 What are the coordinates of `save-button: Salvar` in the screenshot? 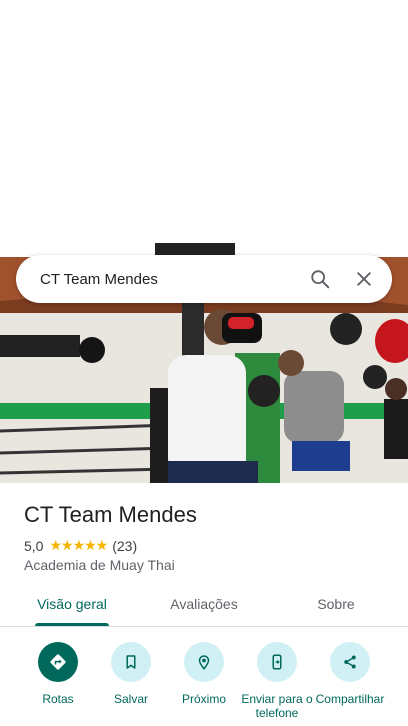 It's located at (131, 674).